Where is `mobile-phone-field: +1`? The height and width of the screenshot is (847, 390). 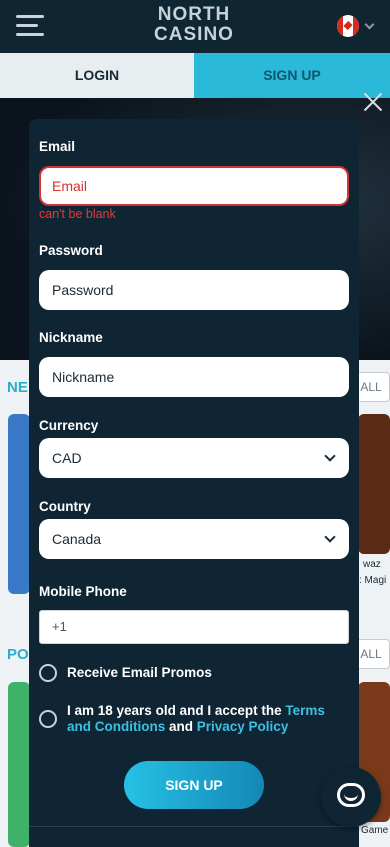
mobile-phone-field: +1 is located at coordinates (194, 627).